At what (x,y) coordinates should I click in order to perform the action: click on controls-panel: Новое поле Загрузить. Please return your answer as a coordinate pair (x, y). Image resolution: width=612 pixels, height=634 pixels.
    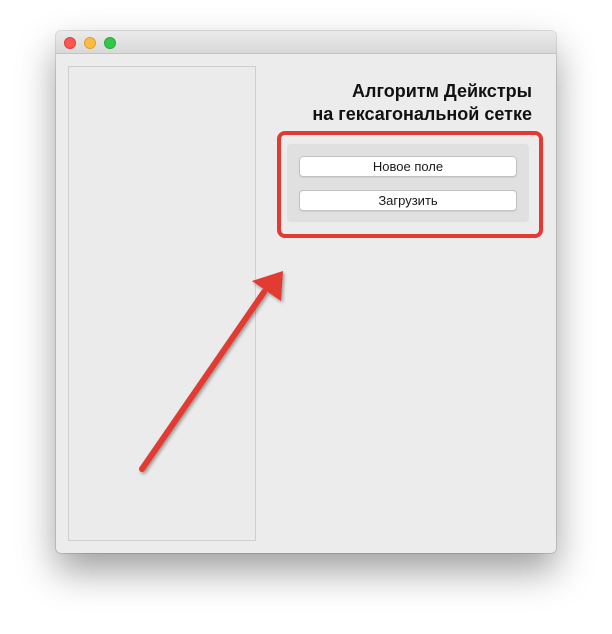
    Looking at the image, I should click on (408, 183).